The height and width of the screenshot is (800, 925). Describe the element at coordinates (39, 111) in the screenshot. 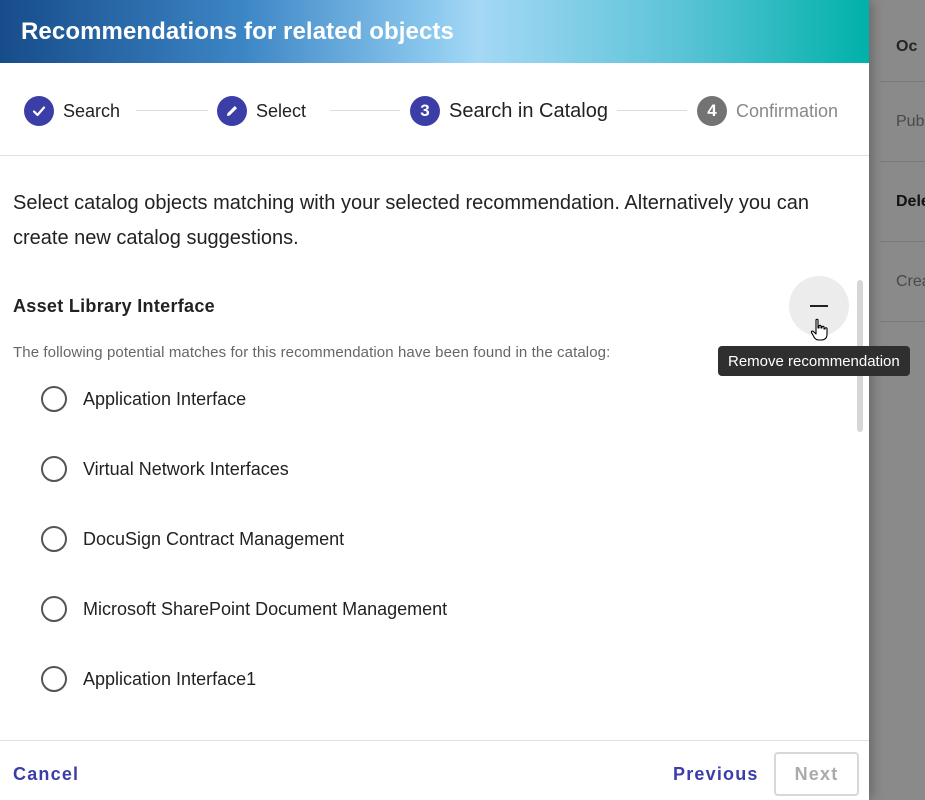

I see `check-icon` at that location.